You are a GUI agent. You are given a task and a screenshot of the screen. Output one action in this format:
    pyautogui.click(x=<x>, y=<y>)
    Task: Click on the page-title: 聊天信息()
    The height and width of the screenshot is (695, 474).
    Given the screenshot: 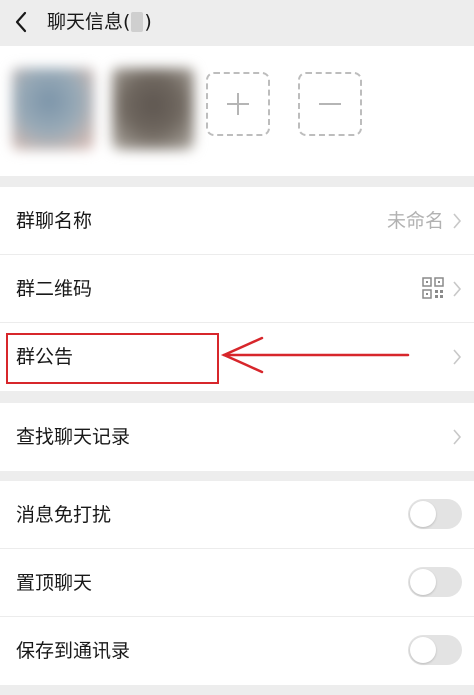 What is the action you would take?
    pyautogui.click(x=99, y=22)
    